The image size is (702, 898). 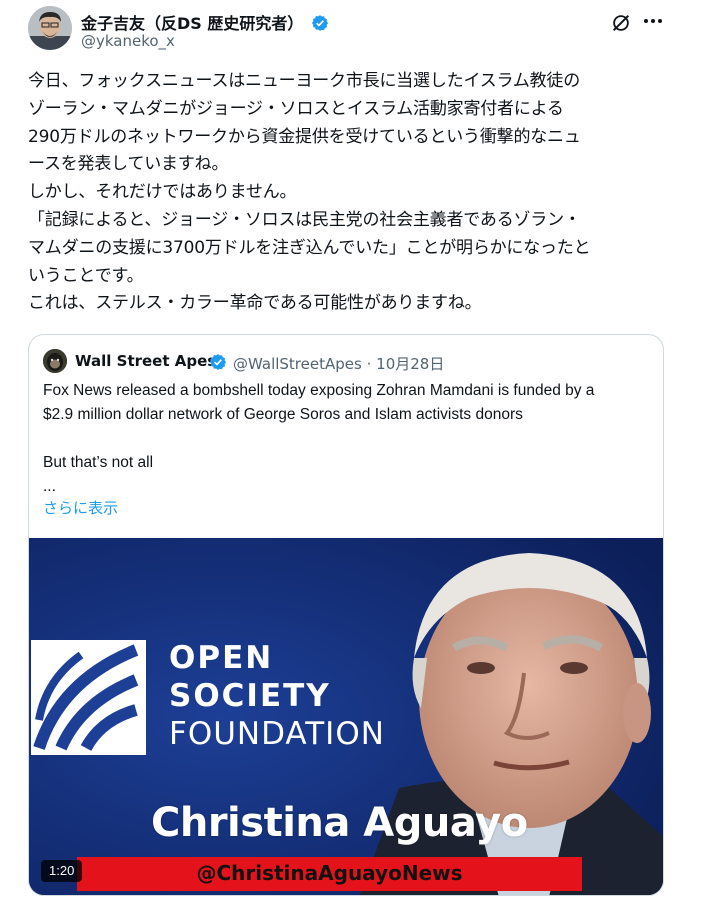 I want to click on banner-text: @ChristinaAguayoNews, so click(x=329, y=873).